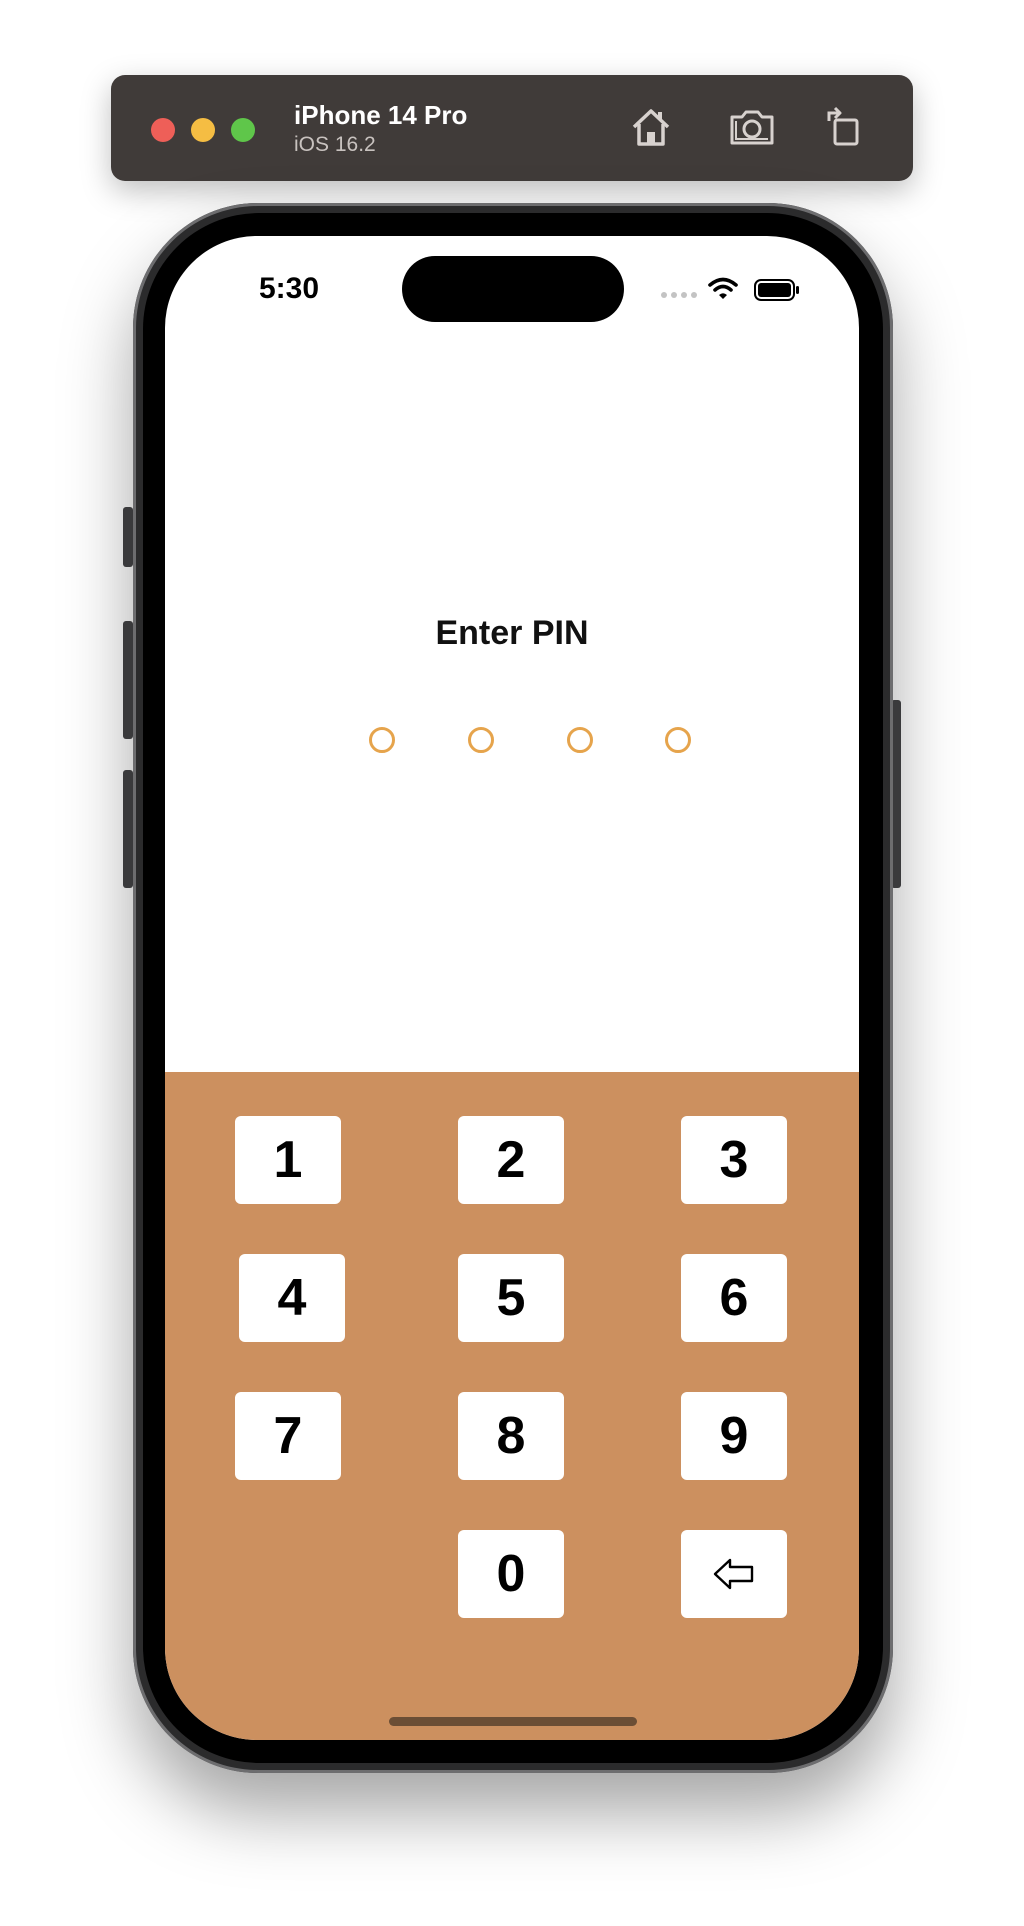  I want to click on home-button, so click(651, 127).